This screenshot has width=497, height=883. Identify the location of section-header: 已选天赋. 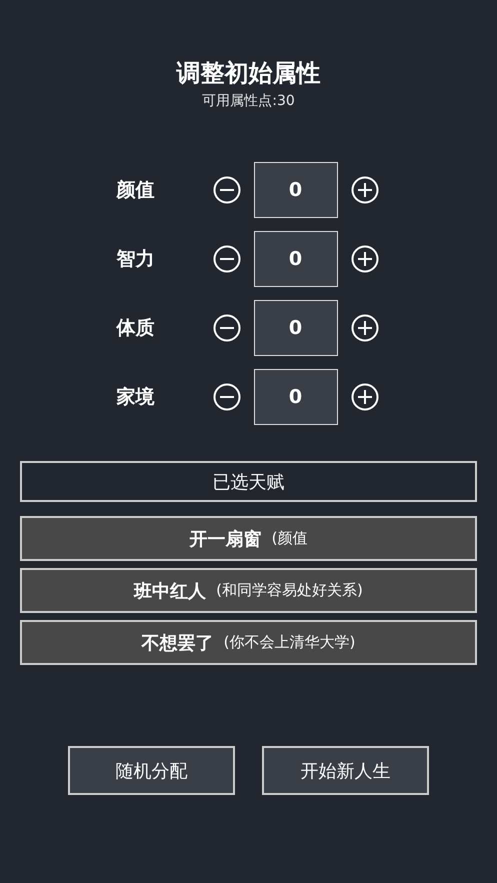
(248, 481).